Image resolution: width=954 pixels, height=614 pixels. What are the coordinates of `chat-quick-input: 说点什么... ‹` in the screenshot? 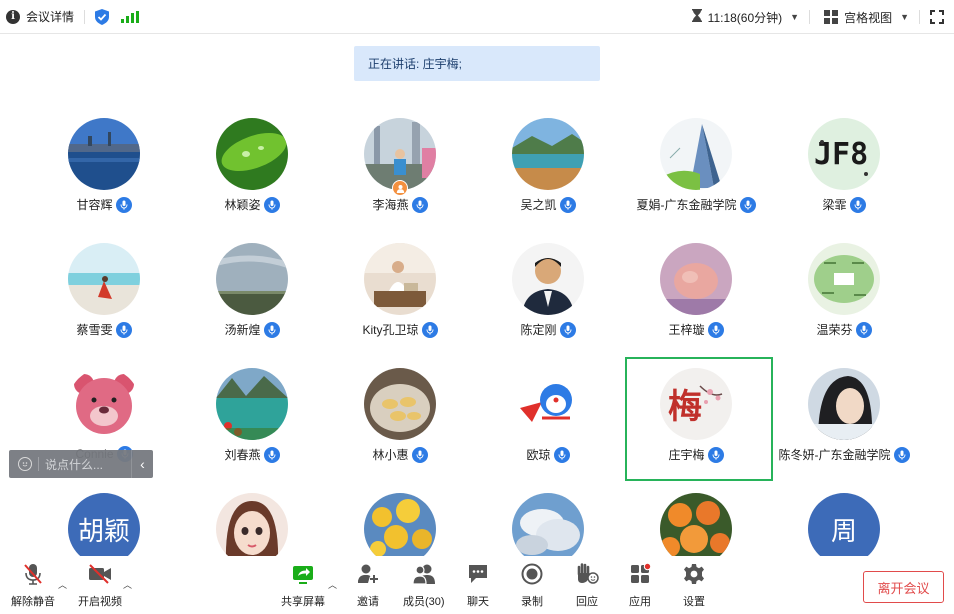 It's located at (81, 464).